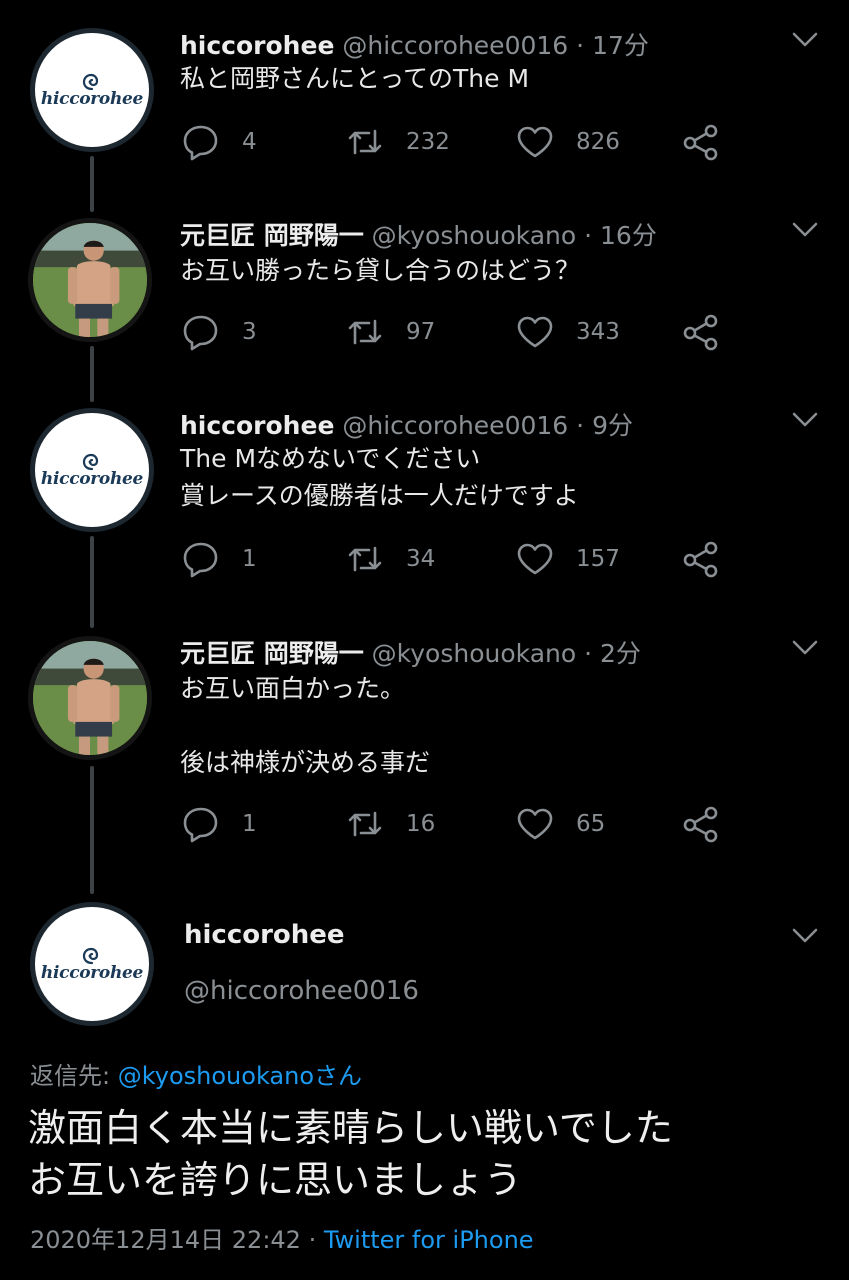 The width and height of the screenshot is (849, 1280). I want to click on retweet-count: 16, so click(421, 824).